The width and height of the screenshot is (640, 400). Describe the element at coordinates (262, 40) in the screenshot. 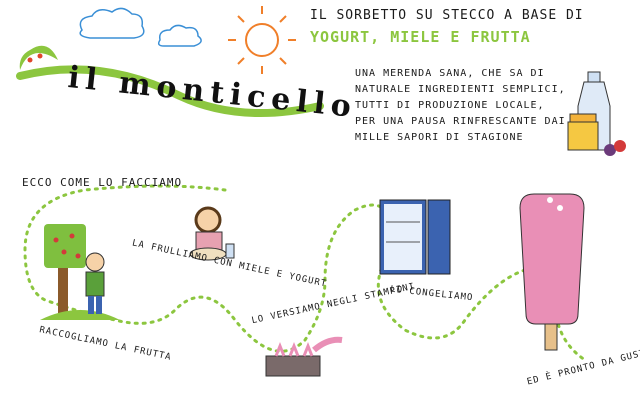

I see `sun-icon` at that location.